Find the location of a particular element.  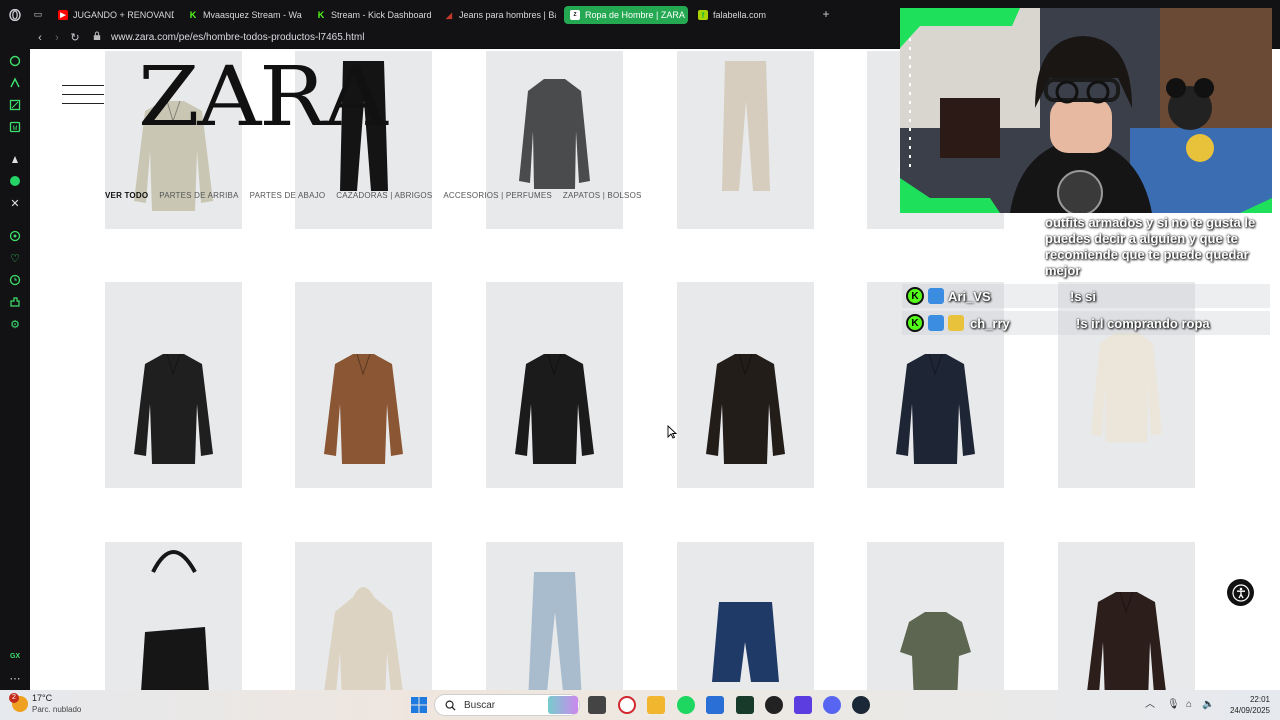

heart-icon: ♡ is located at coordinates (15, 258).